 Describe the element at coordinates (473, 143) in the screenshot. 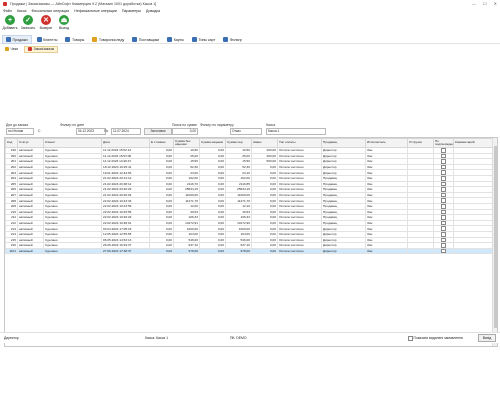

I see `column-header: Комментарий` at that location.